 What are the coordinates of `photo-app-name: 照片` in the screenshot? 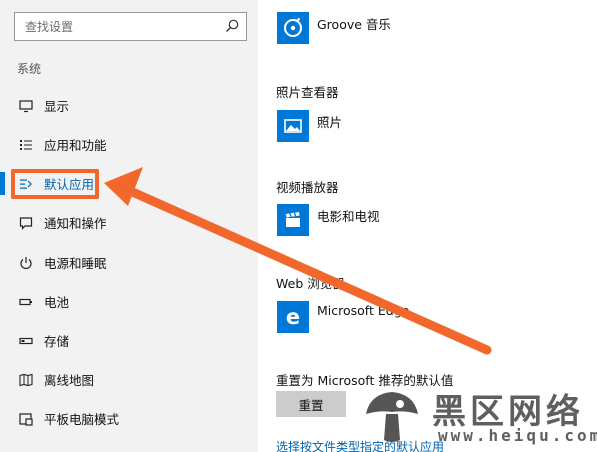 It's located at (330, 122).